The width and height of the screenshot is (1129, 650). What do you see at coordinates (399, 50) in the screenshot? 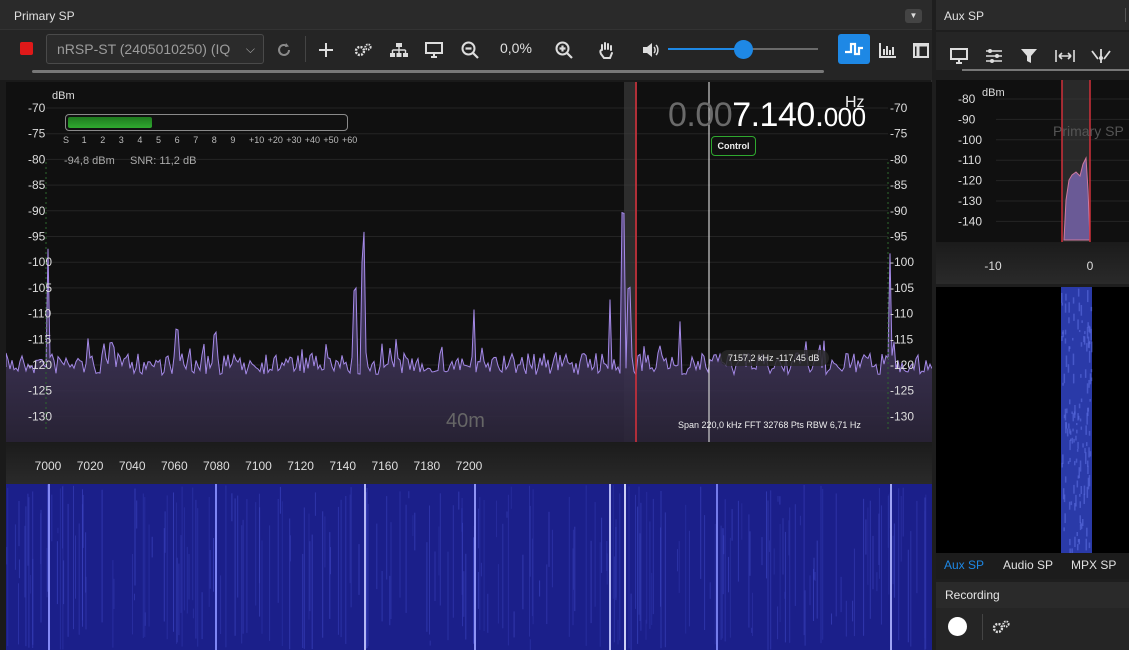
I see `network-icon` at bounding box center [399, 50].